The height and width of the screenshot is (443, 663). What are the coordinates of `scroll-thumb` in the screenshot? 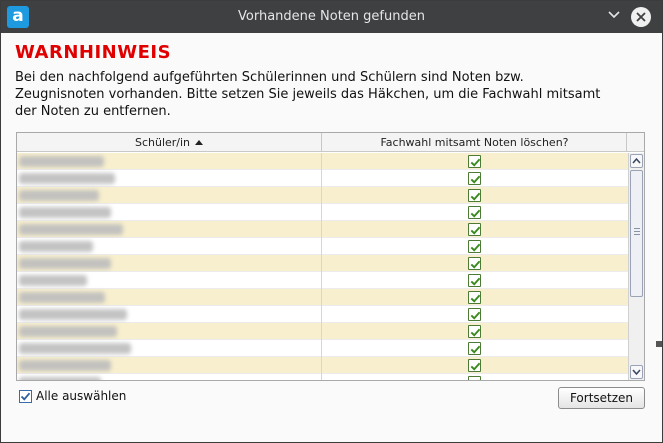 It's located at (636, 233).